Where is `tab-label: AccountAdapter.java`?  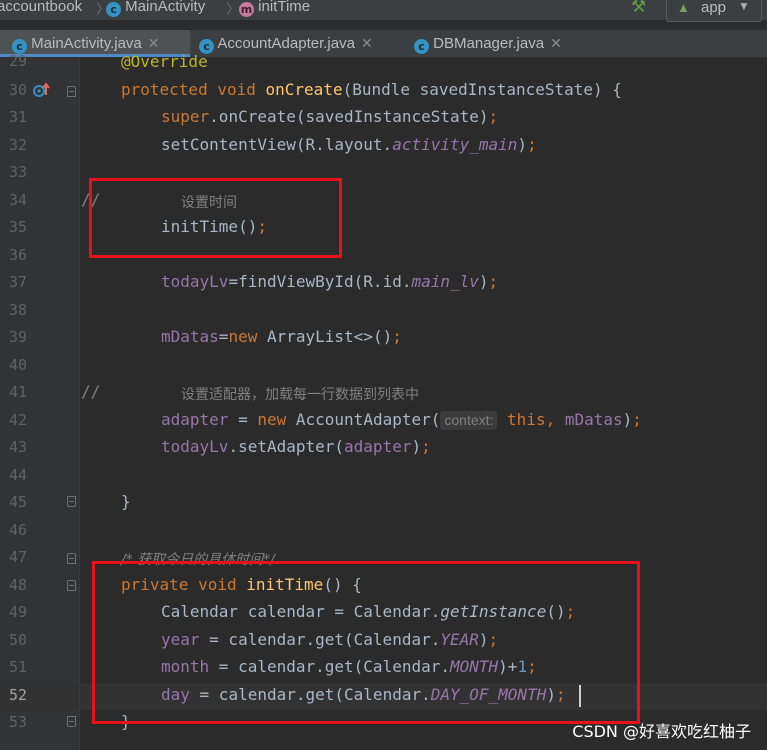 tab-label: AccountAdapter.java is located at coordinates (286, 43).